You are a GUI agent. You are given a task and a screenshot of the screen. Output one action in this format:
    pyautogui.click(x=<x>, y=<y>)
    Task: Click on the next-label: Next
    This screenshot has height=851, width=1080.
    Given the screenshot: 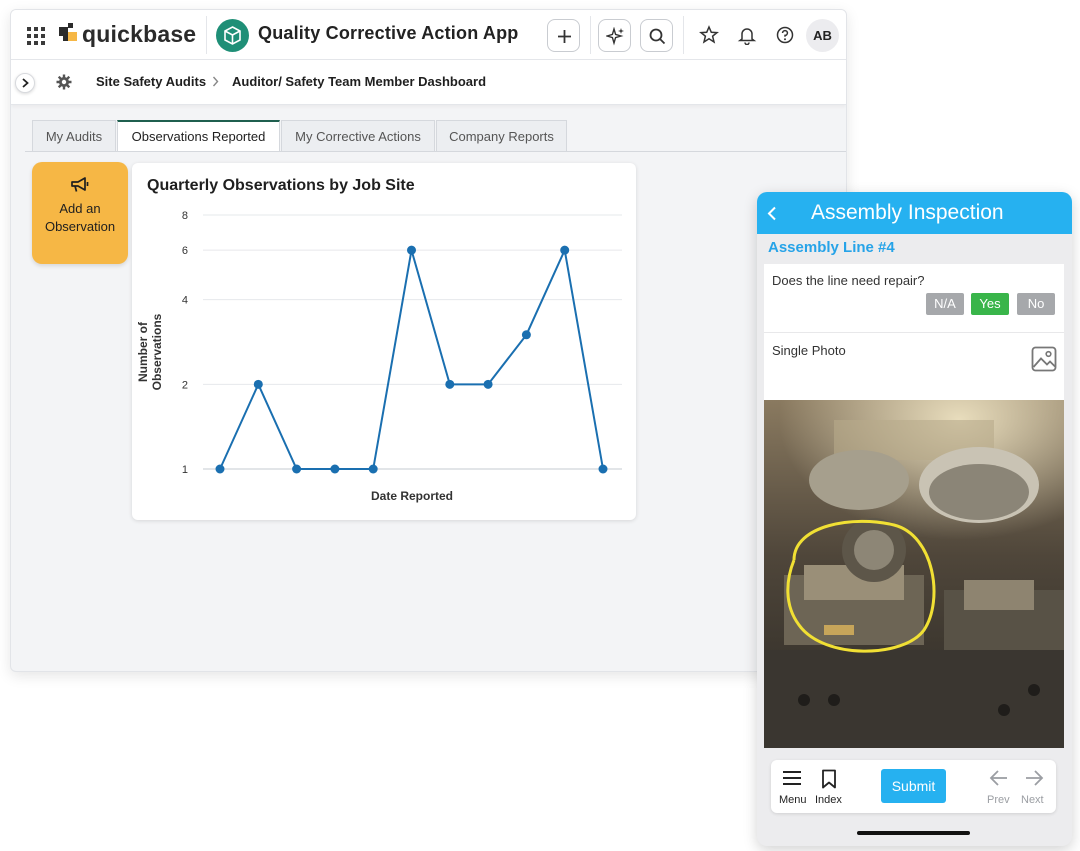 What is the action you would take?
    pyautogui.click(x=1032, y=800)
    